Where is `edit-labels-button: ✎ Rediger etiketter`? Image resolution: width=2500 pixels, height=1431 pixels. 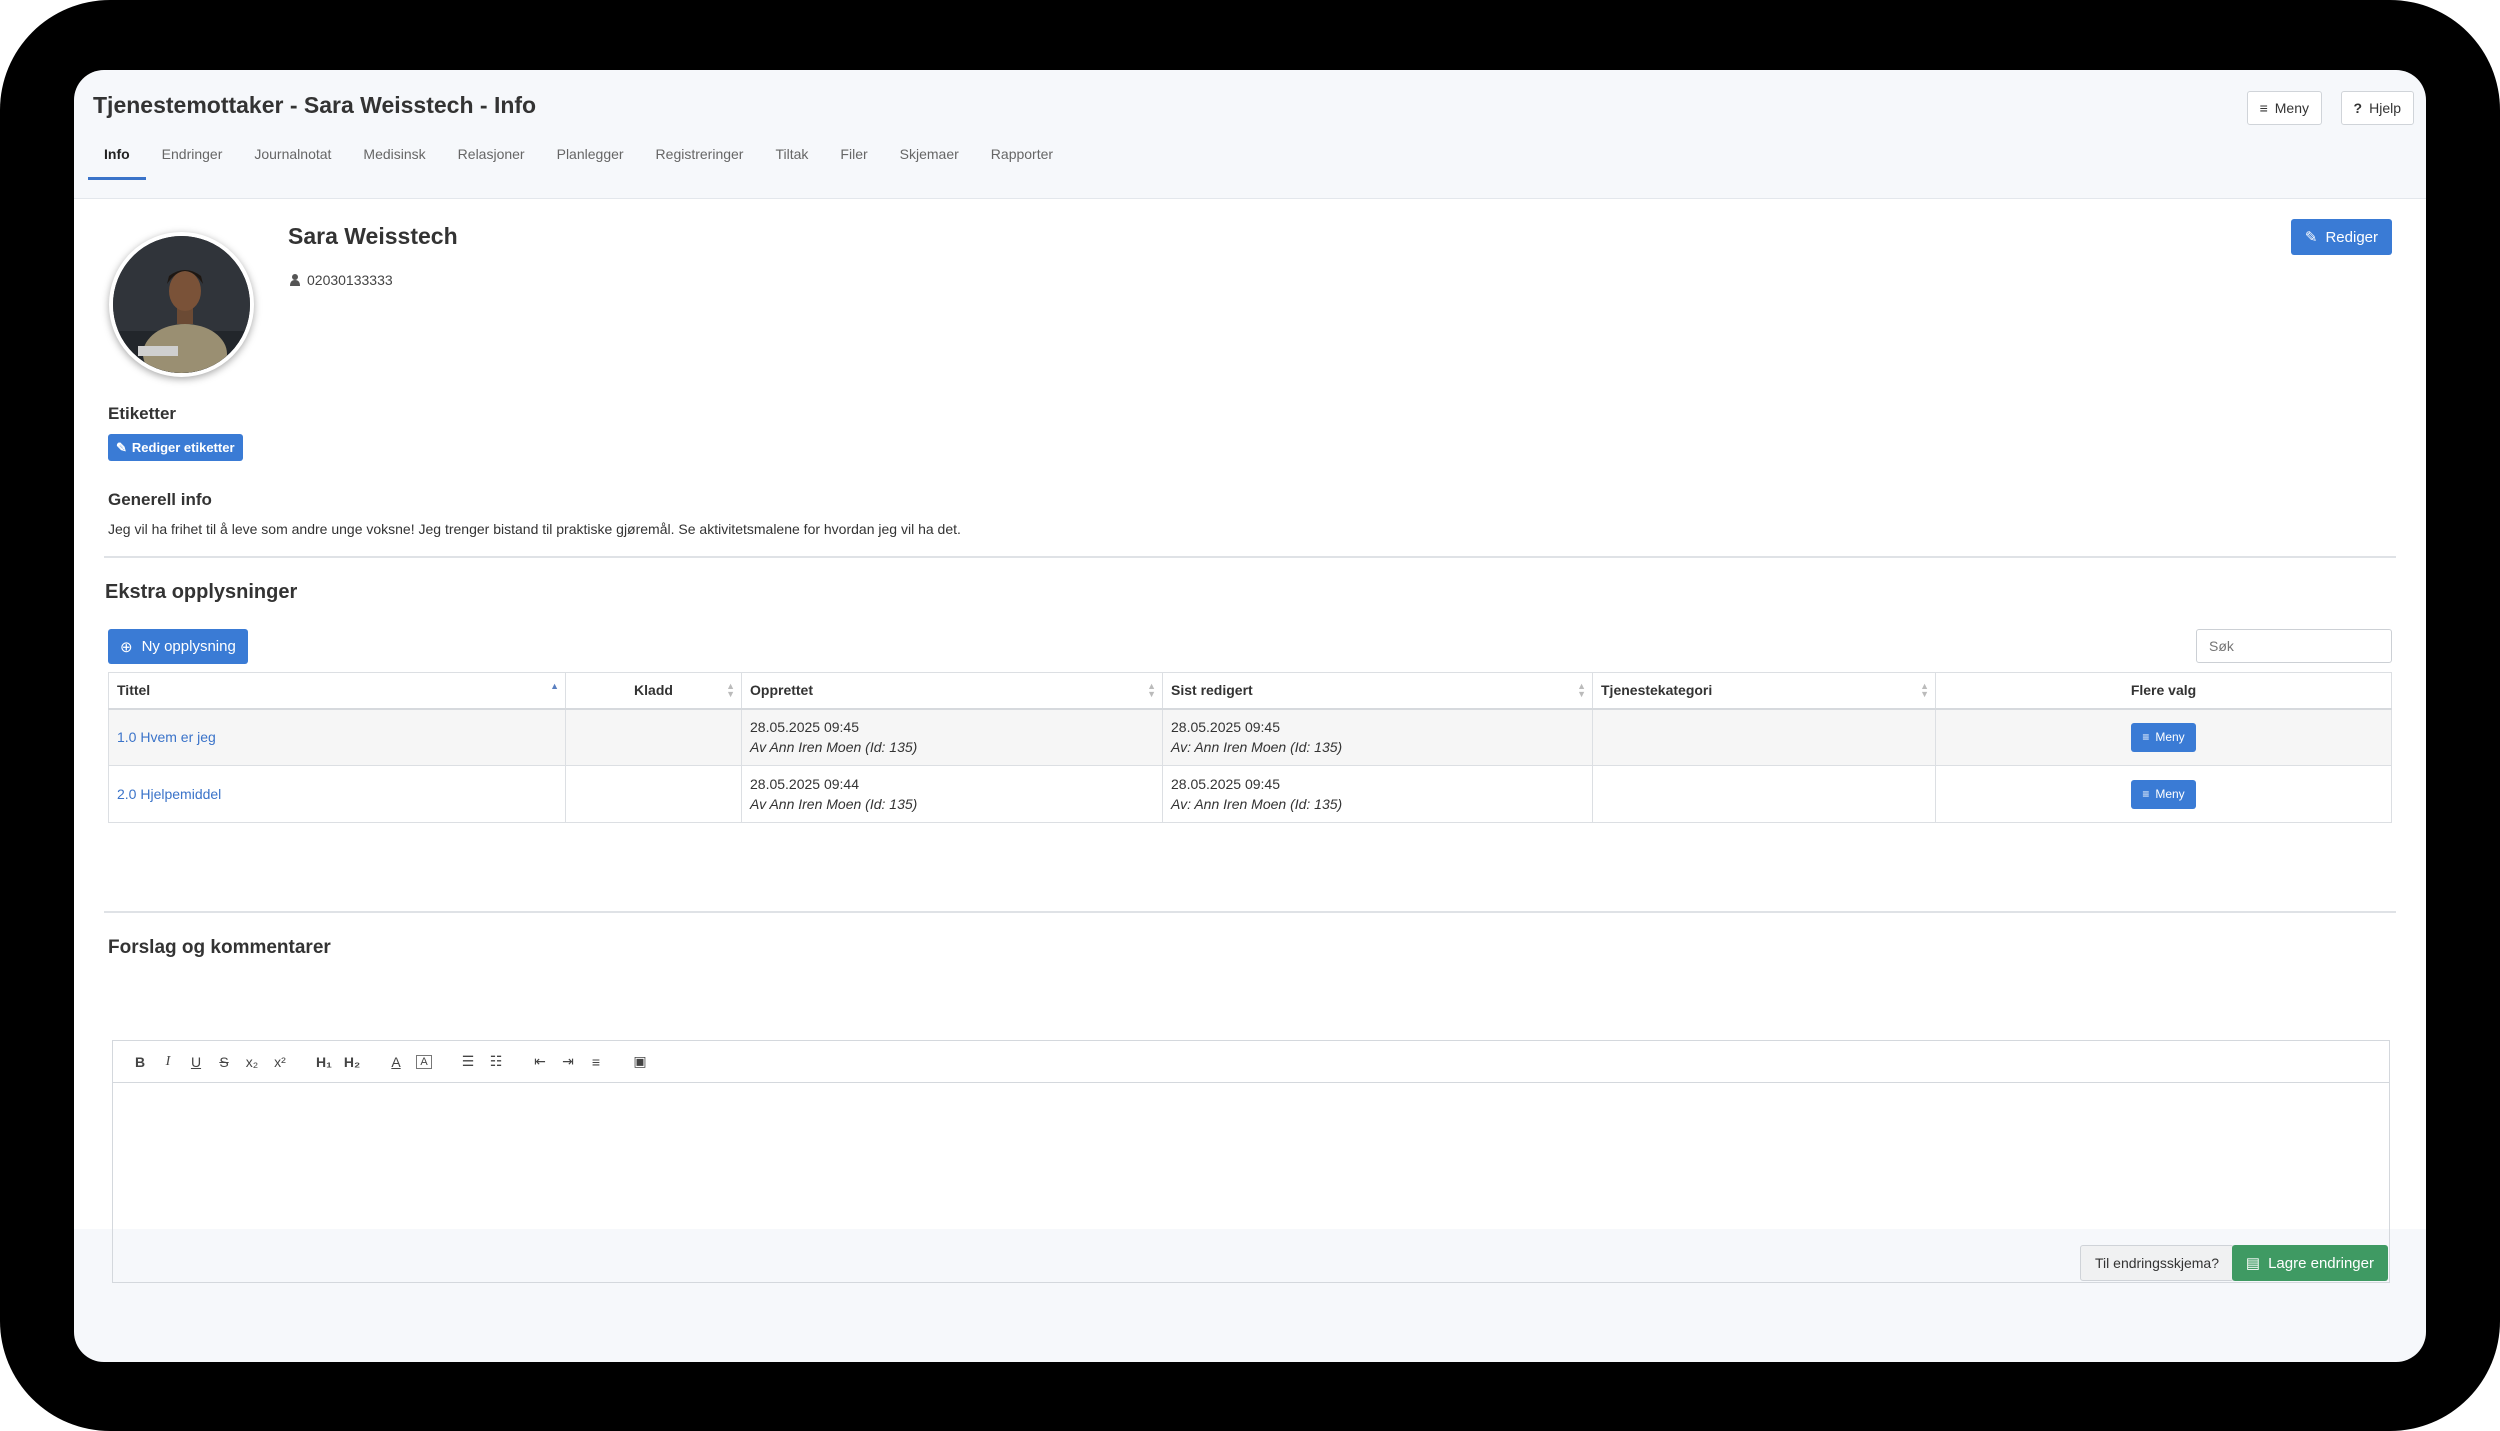
edit-labels-button: ✎ Rediger etiketter is located at coordinates (175, 447).